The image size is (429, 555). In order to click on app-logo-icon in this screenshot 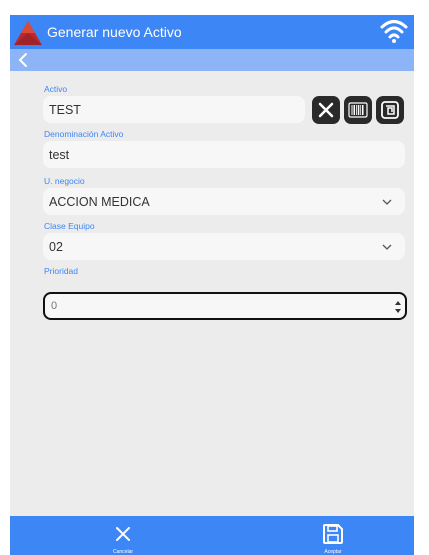, I will do `click(28, 33)`.